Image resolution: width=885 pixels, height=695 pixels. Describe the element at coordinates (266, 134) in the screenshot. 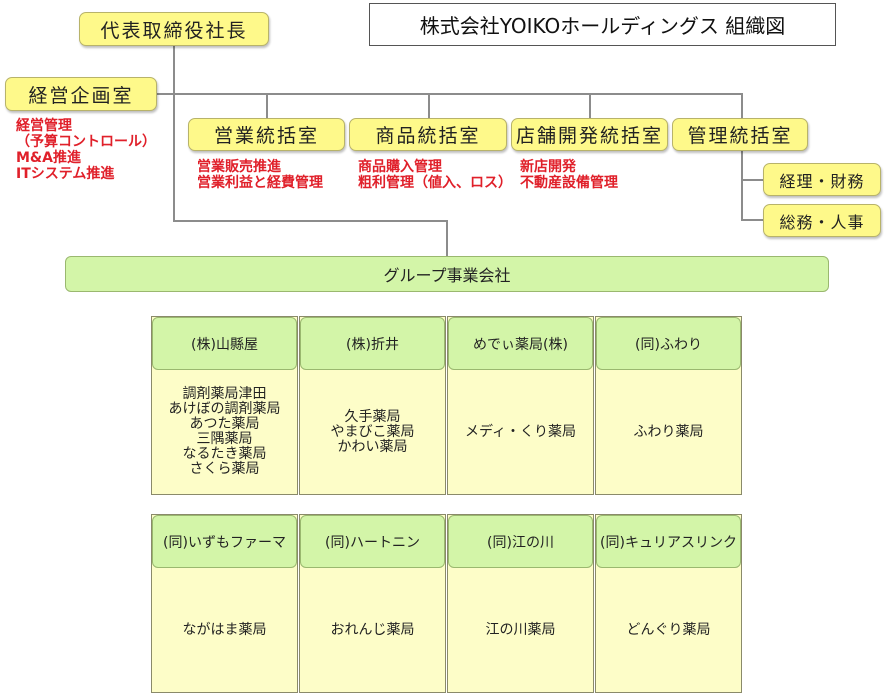

I see `division-sales-box: 営業統括室` at that location.